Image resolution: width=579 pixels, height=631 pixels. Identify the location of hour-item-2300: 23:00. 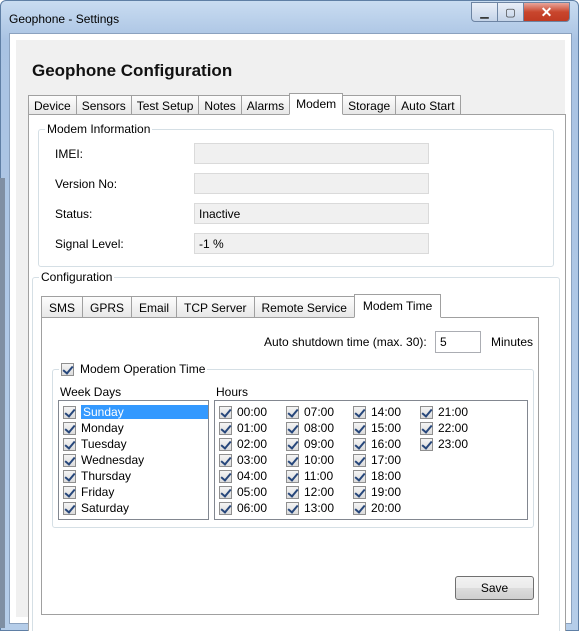
(444, 444).